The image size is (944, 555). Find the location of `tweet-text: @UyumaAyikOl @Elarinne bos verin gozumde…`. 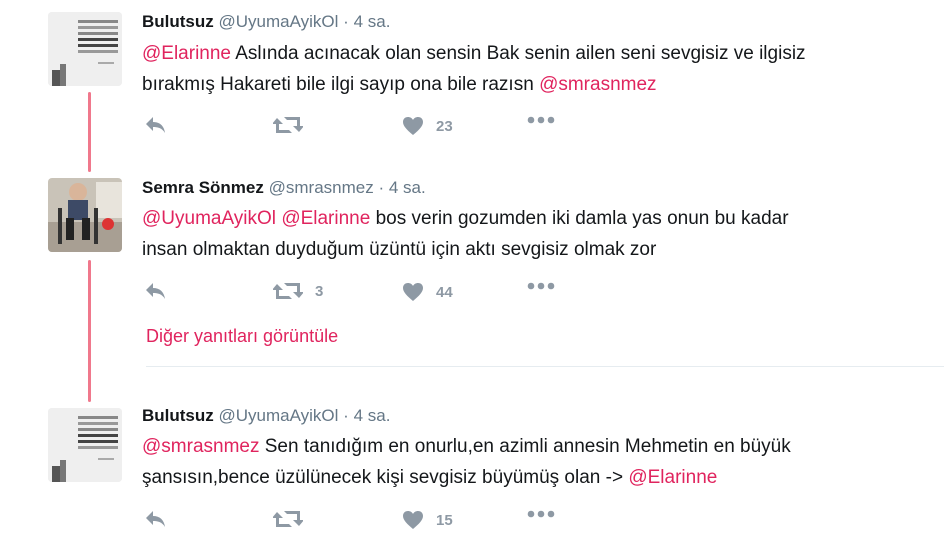

tweet-text: @UyumaAyikOl @Elarinne bos verin gozumde… is located at coordinates (537, 234).